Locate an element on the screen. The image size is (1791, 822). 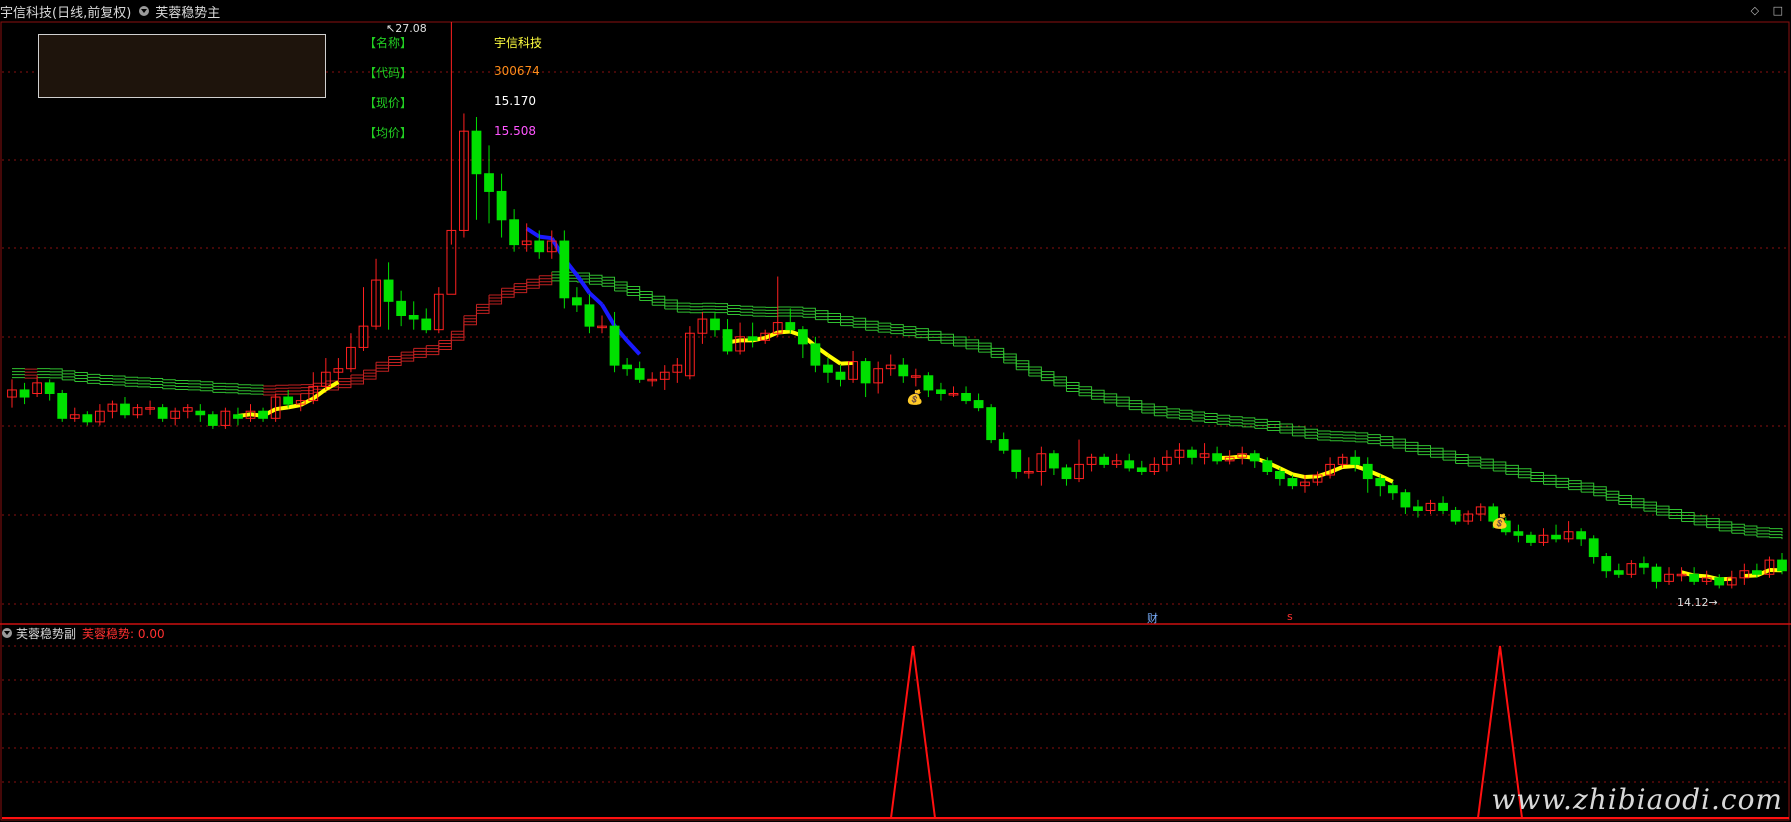
money-bag-icon: 💰 is located at coordinates (915, 398).